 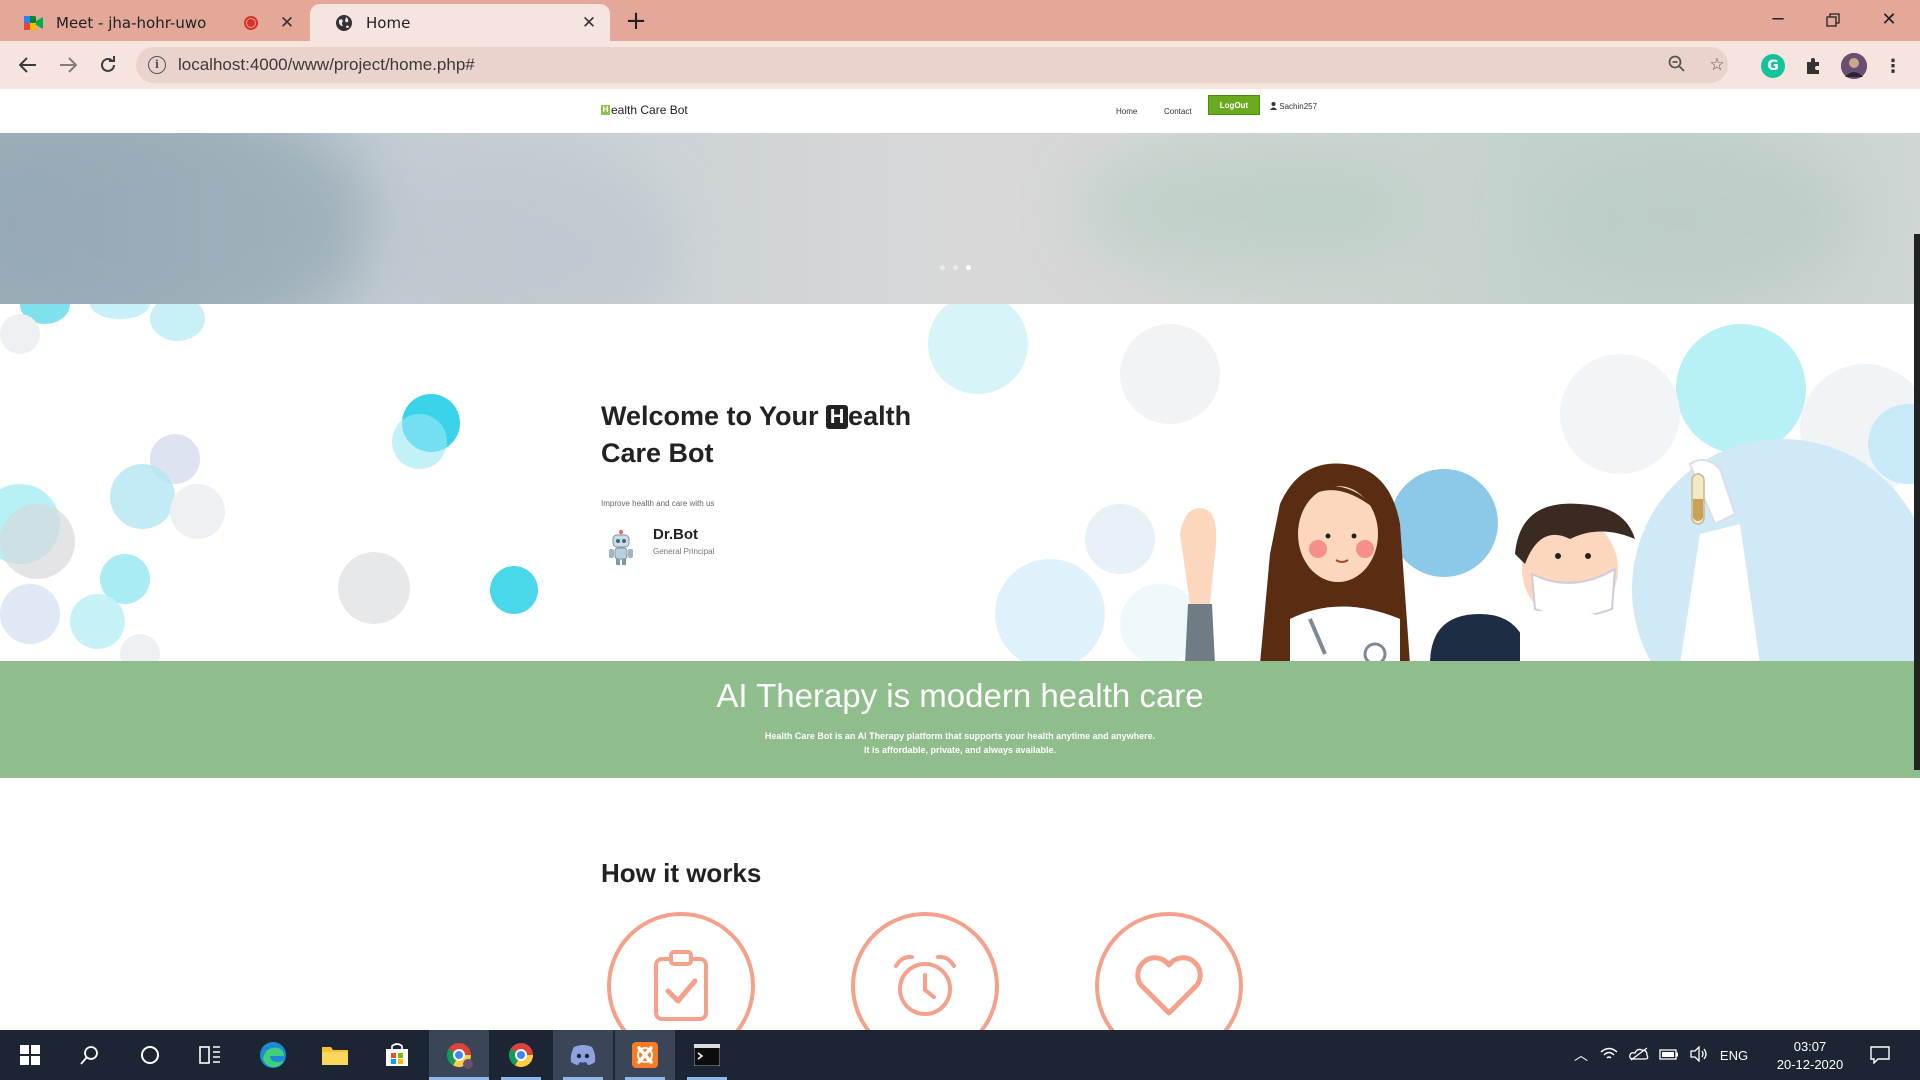 I want to click on site-brand: Health Care Bot, so click(x=644, y=110).